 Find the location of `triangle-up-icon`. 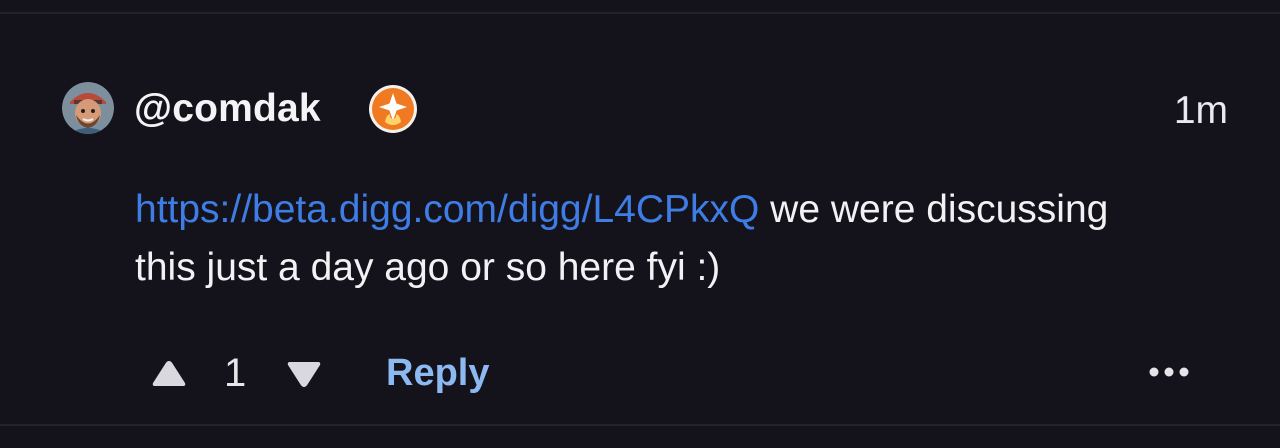

triangle-up-icon is located at coordinates (169, 373).